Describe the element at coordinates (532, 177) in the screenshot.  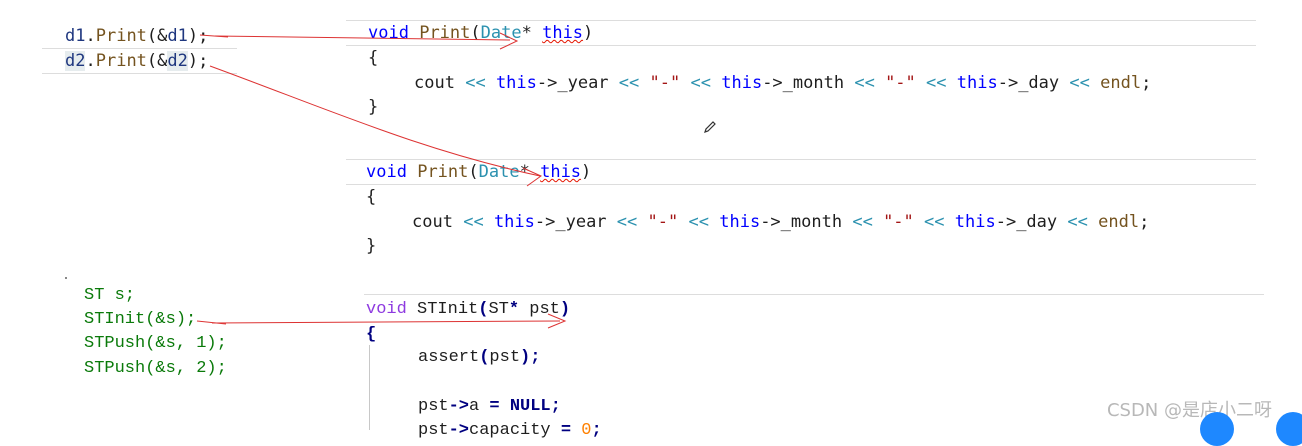
I see `arrow-head-d2` at that location.